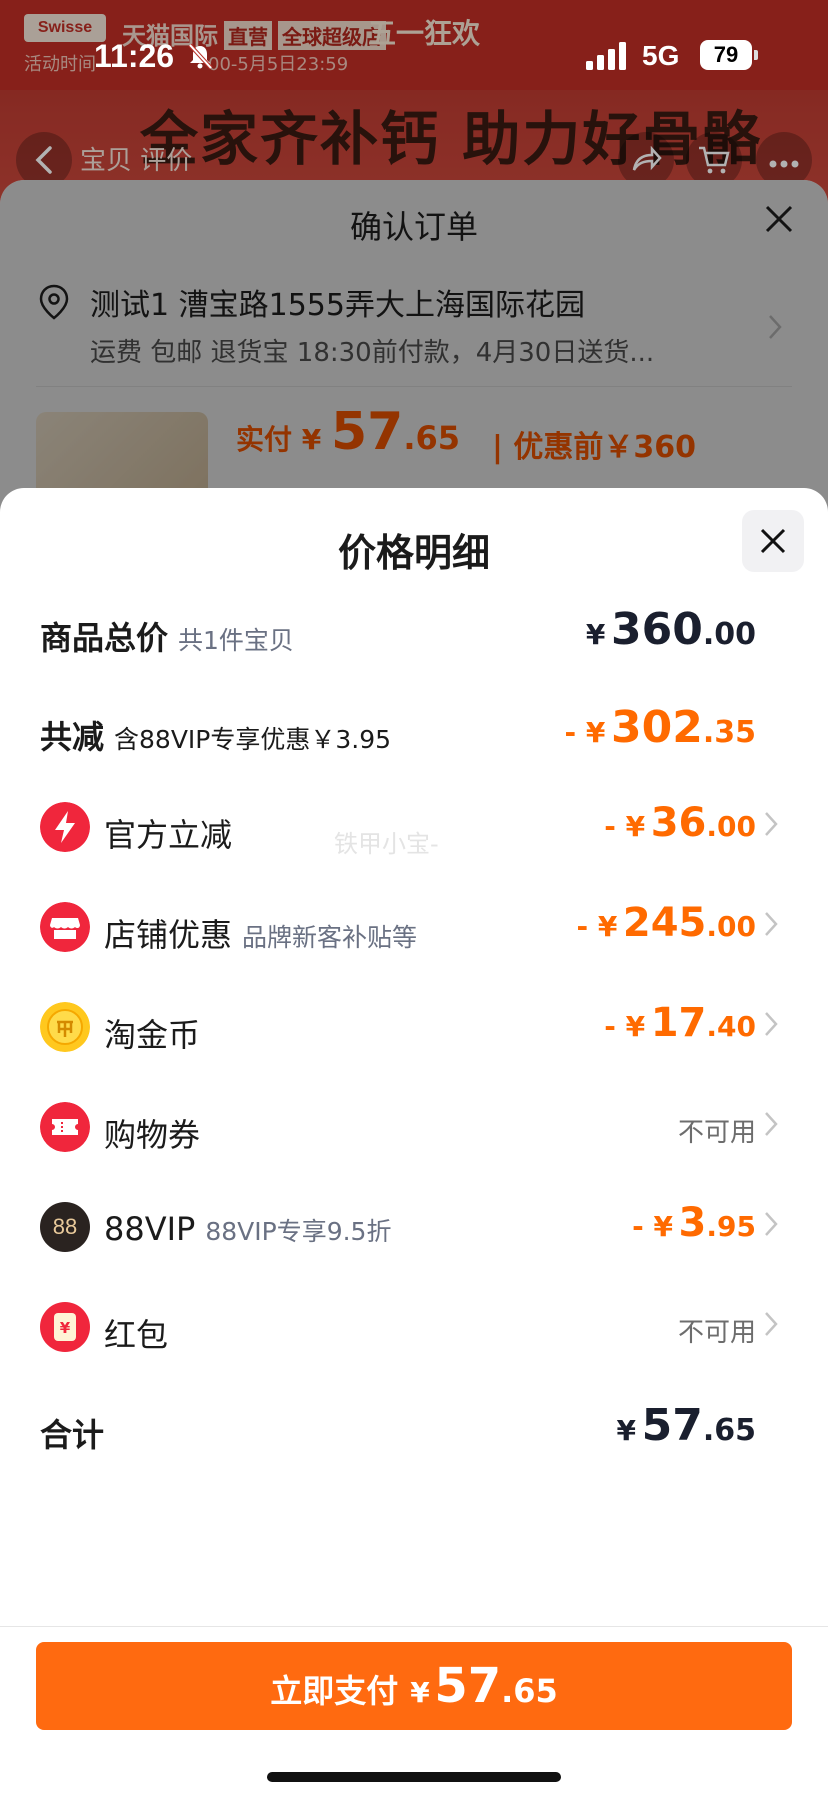  Describe the element at coordinates (414, 1626) in the screenshot. I see `footer-divider` at that location.